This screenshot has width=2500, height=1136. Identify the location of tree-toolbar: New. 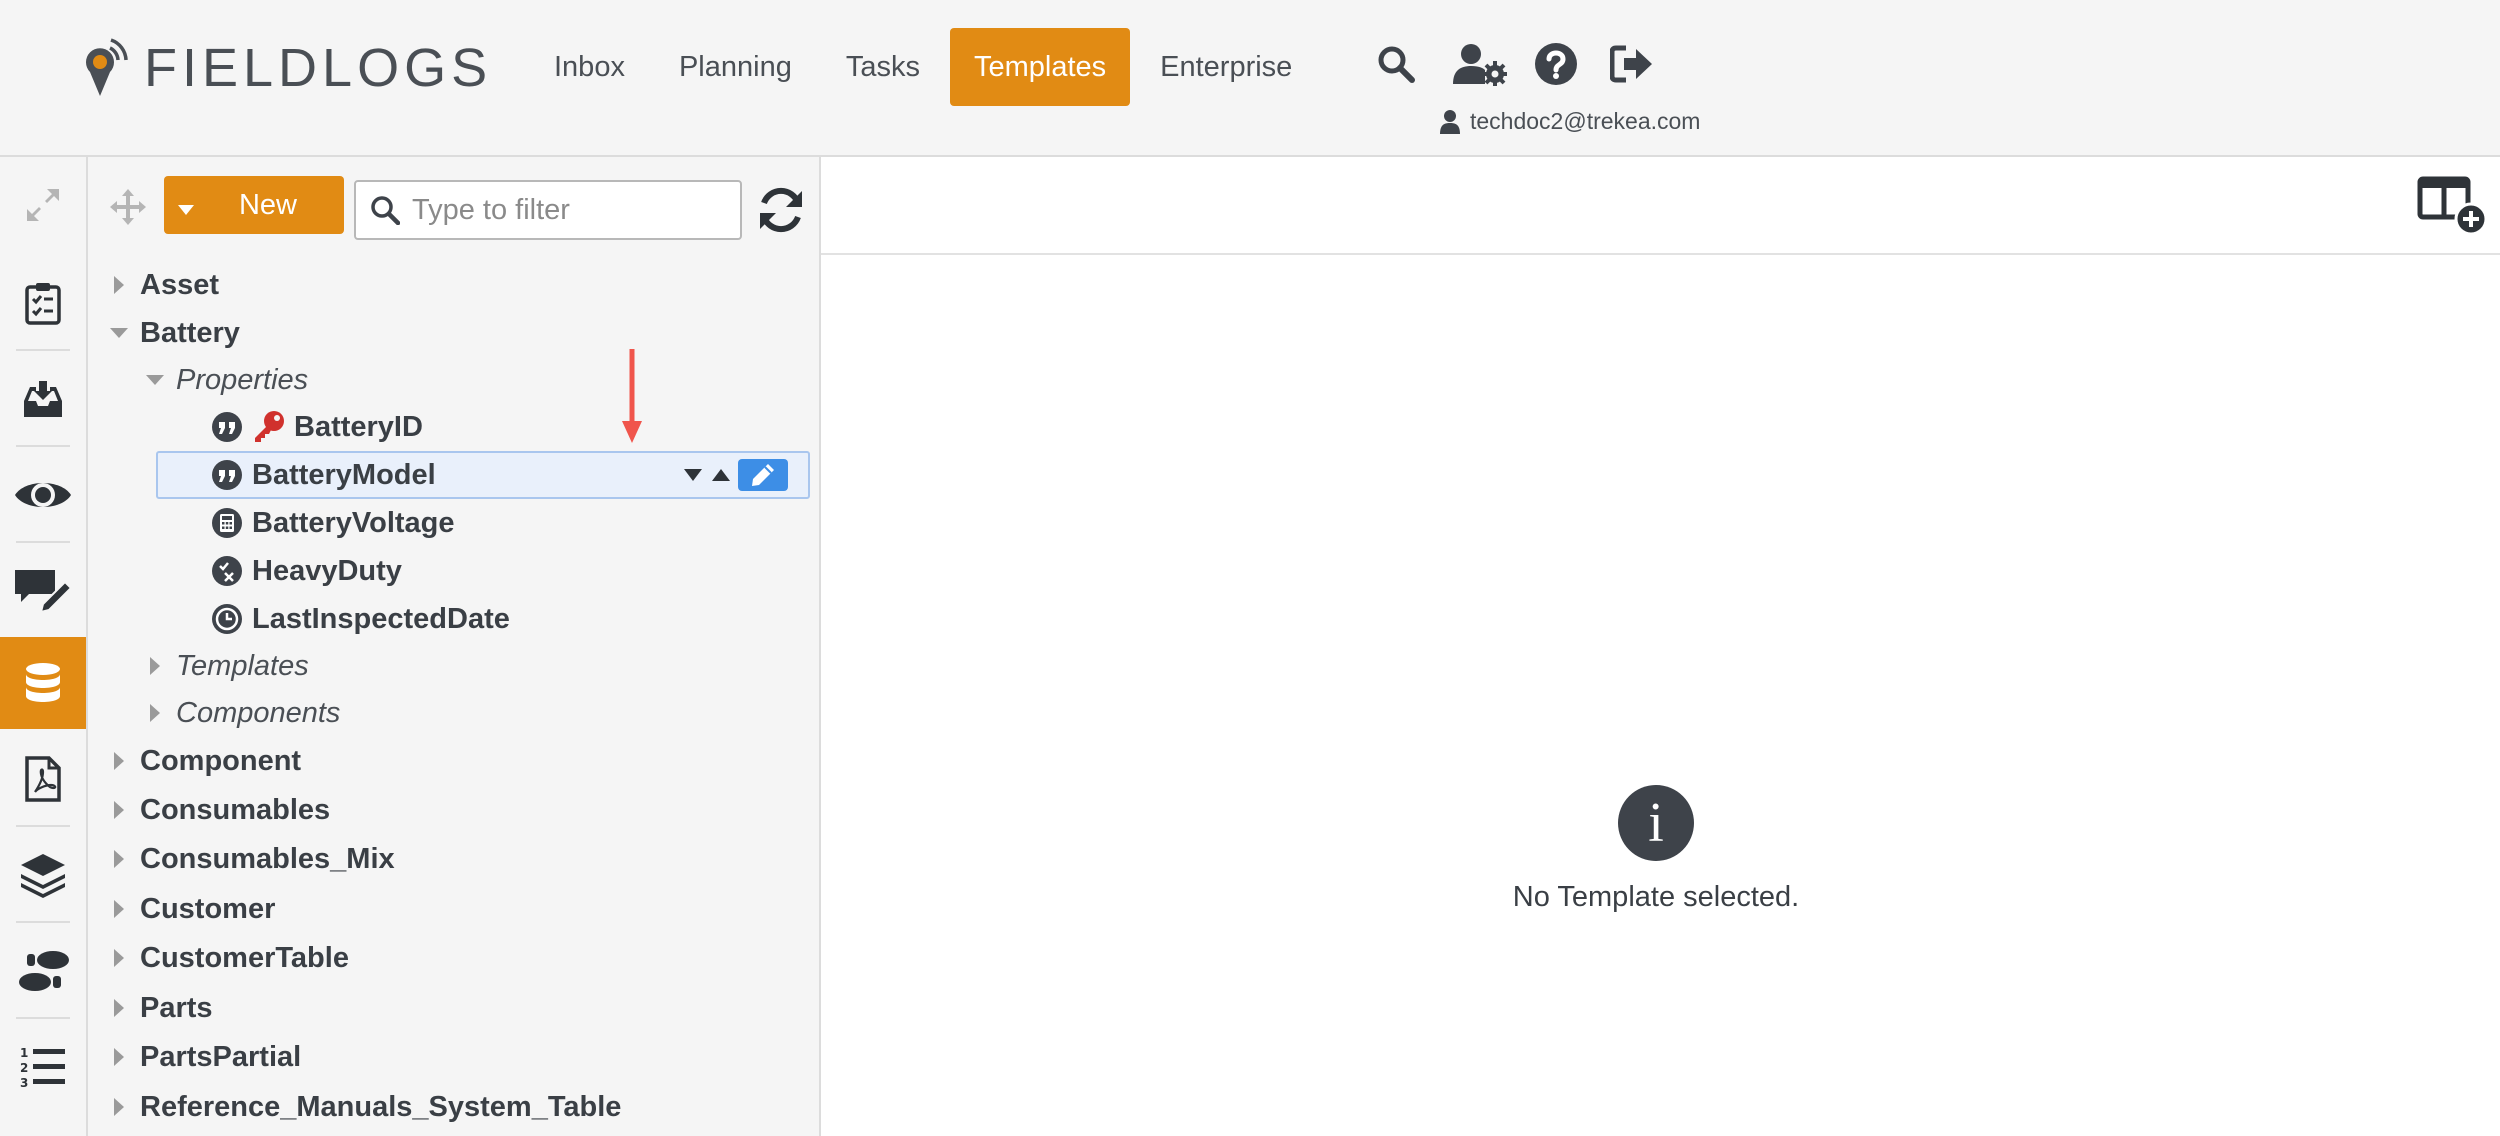
(453, 207).